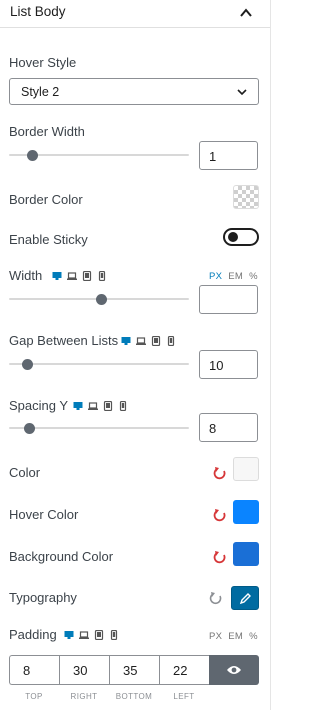 This screenshot has width=320, height=710. I want to click on caption-left: LEFT, so click(184, 696).